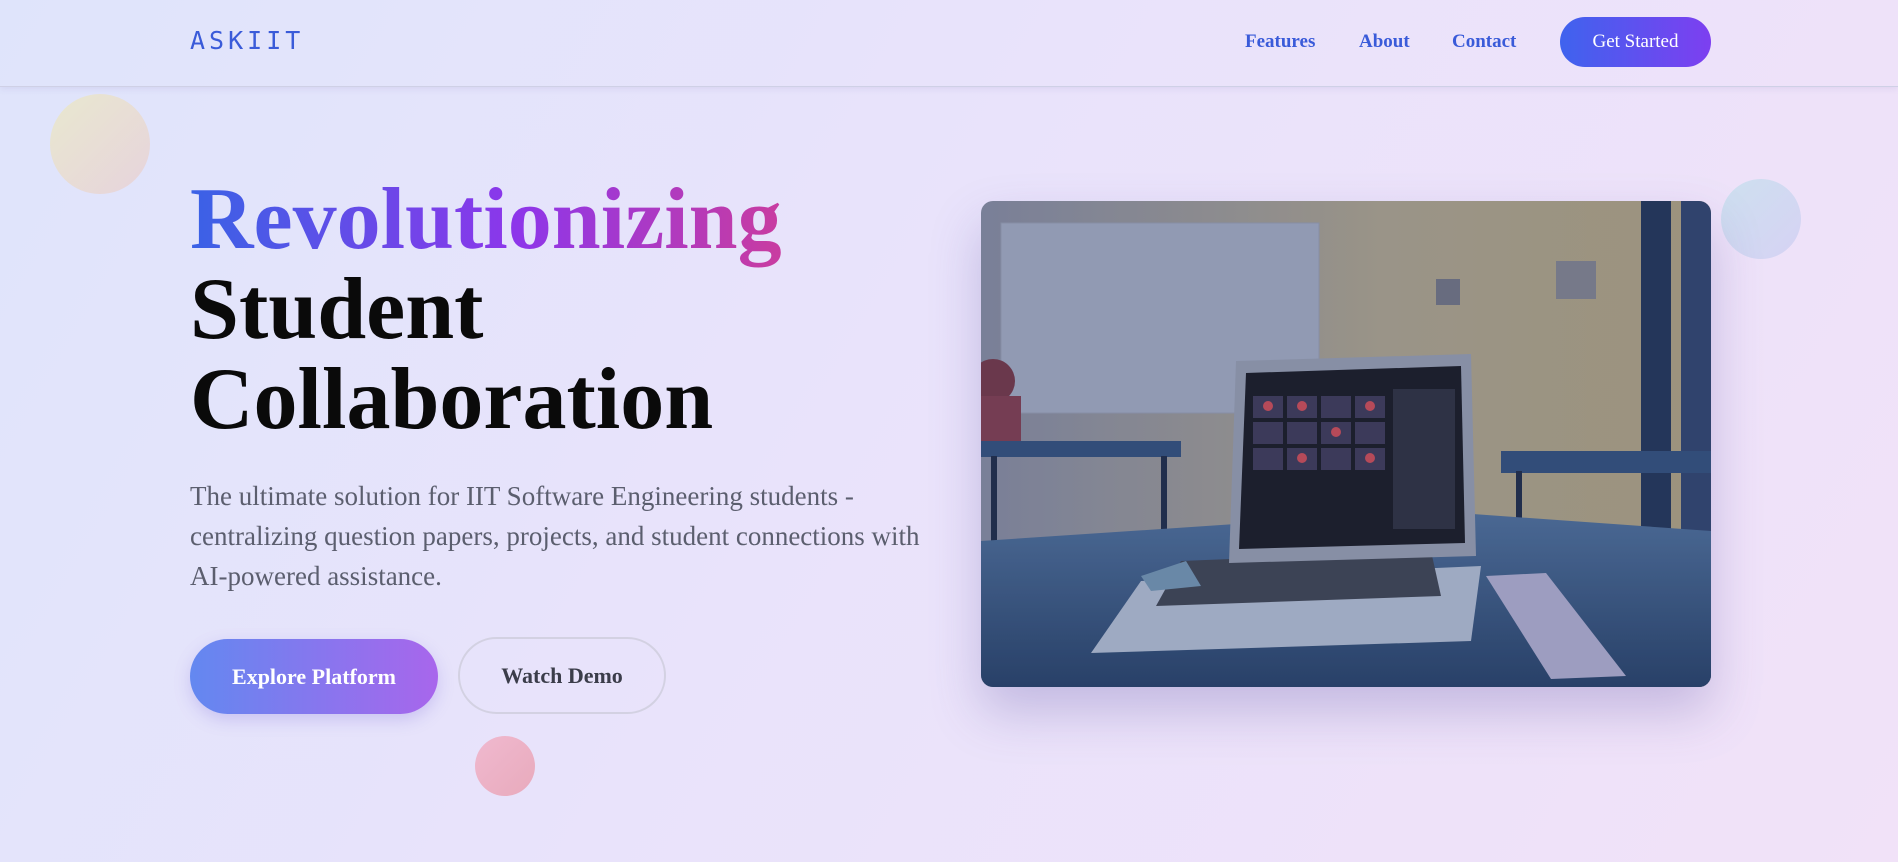  What do you see at coordinates (486, 219) in the screenshot?
I see `hero-title-highlight: Revolutionizing` at bounding box center [486, 219].